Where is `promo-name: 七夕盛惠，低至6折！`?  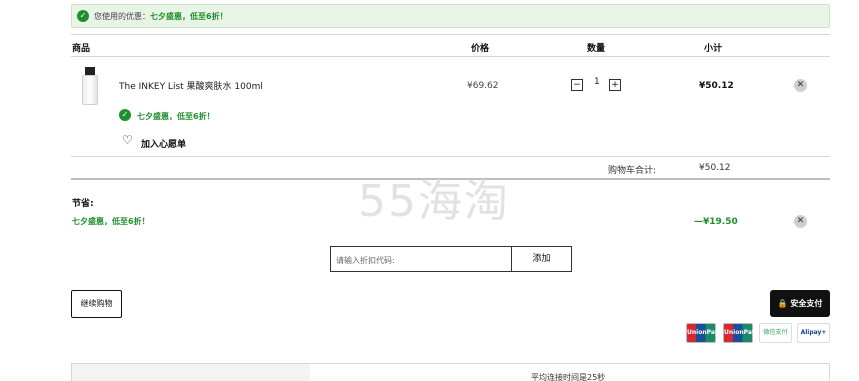
promo-name: 七夕盛惠，低至6折！ is located at coordinates (189, 16).